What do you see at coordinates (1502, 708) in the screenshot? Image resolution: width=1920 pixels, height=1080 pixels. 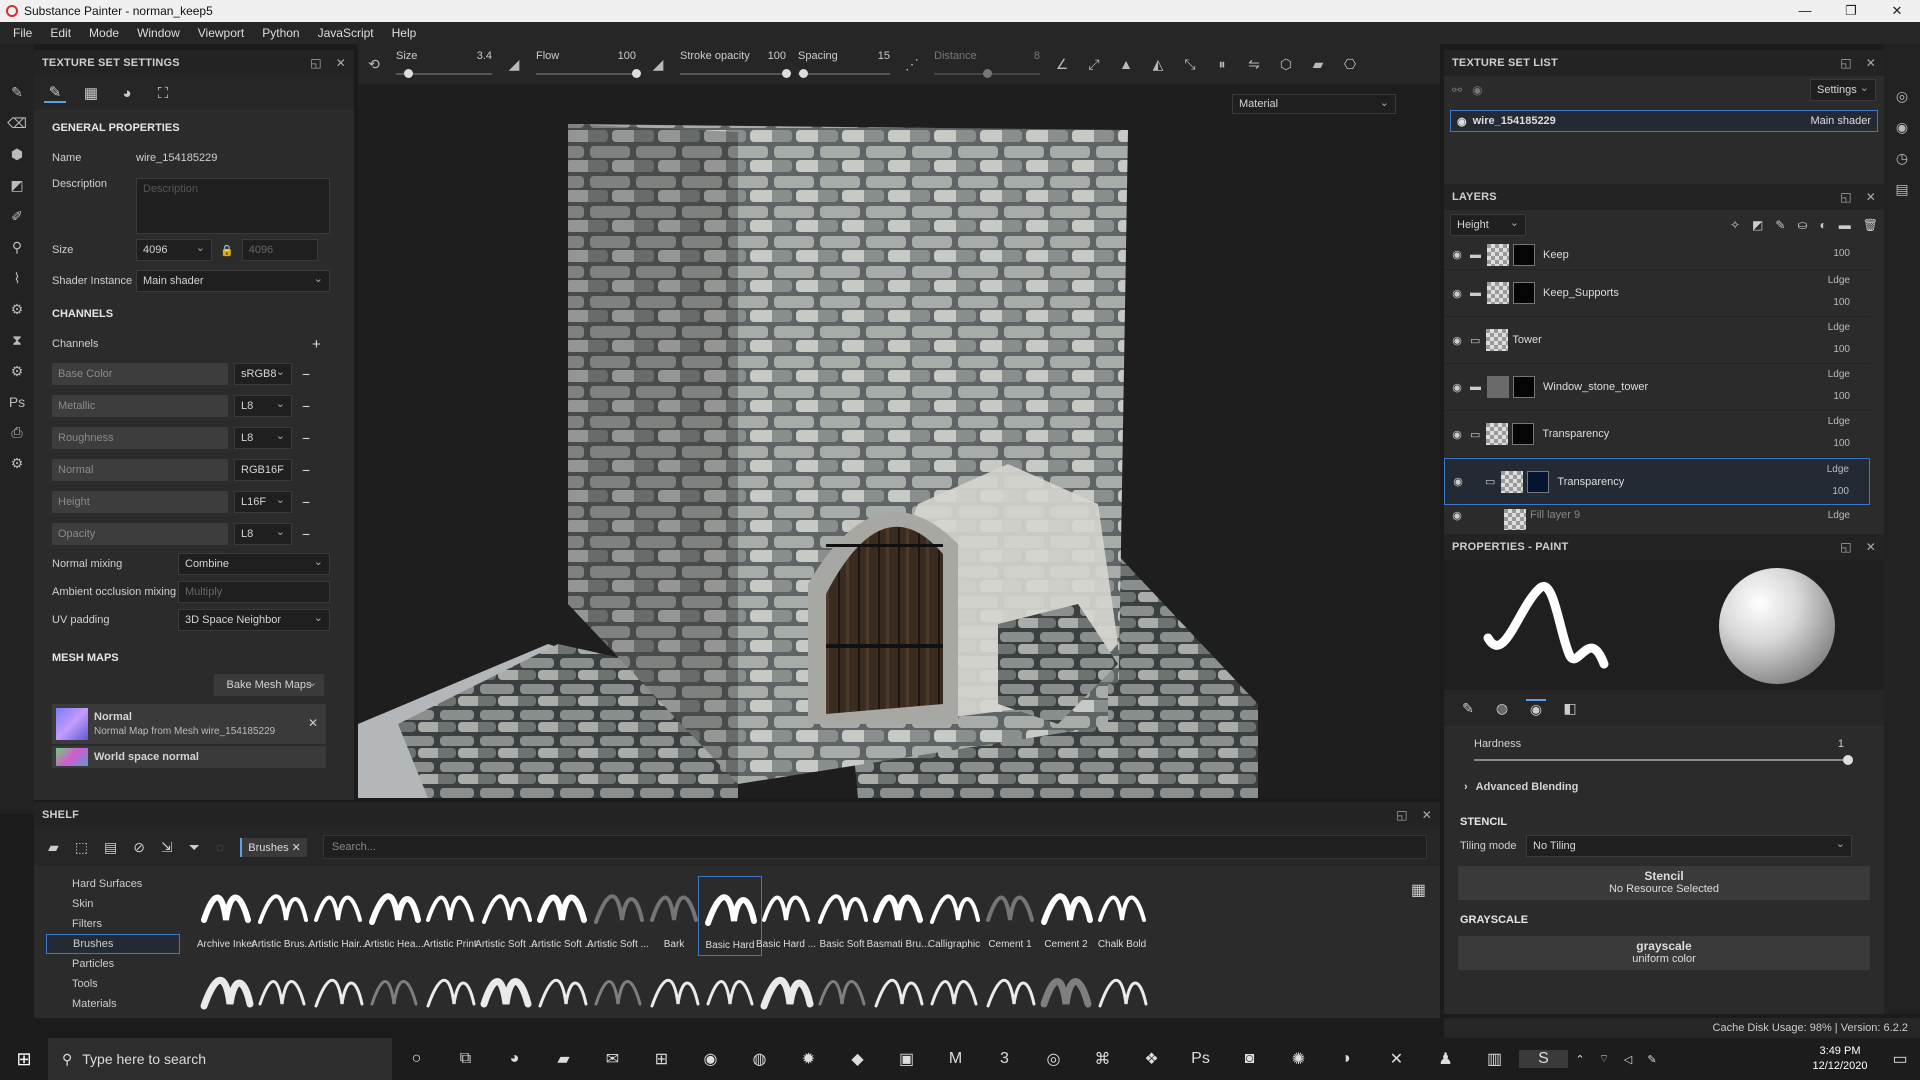 I see `material-tab-icon: ◍` at bounding box center [1502, 708].